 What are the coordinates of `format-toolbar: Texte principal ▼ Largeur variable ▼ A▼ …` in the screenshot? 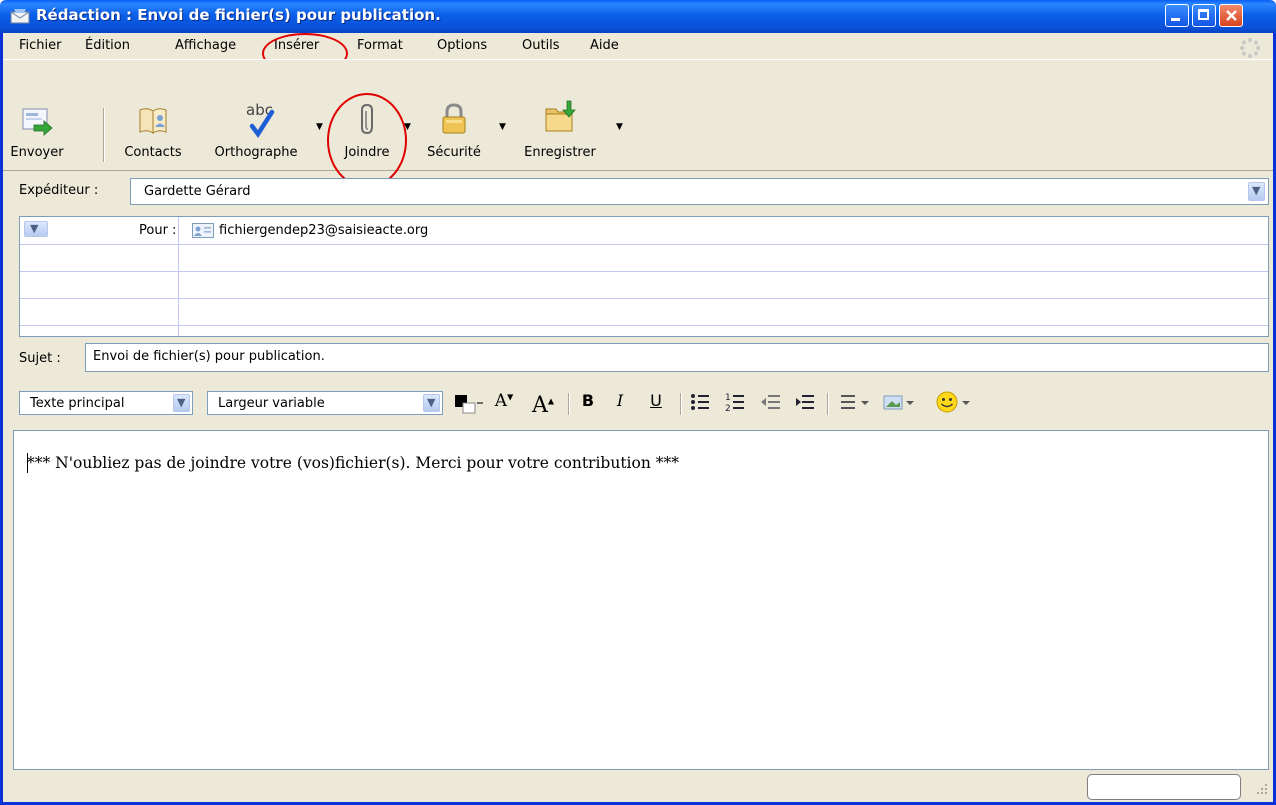 It's located at (638, 404).